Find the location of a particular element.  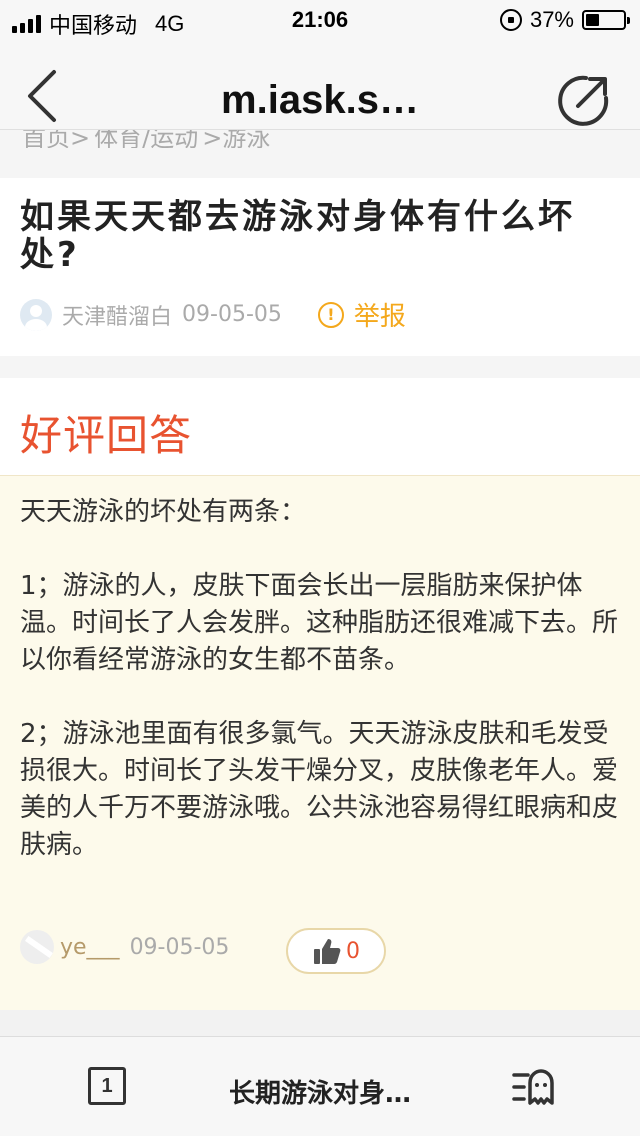

status-right: 37% is located at coordinates (564, 20).